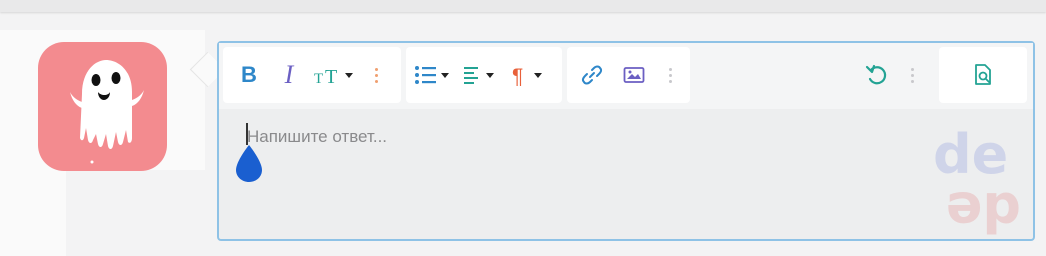 The height and width of the screenshot is (256, 1046). I want to click on italic-button: I, so click(289, 75).